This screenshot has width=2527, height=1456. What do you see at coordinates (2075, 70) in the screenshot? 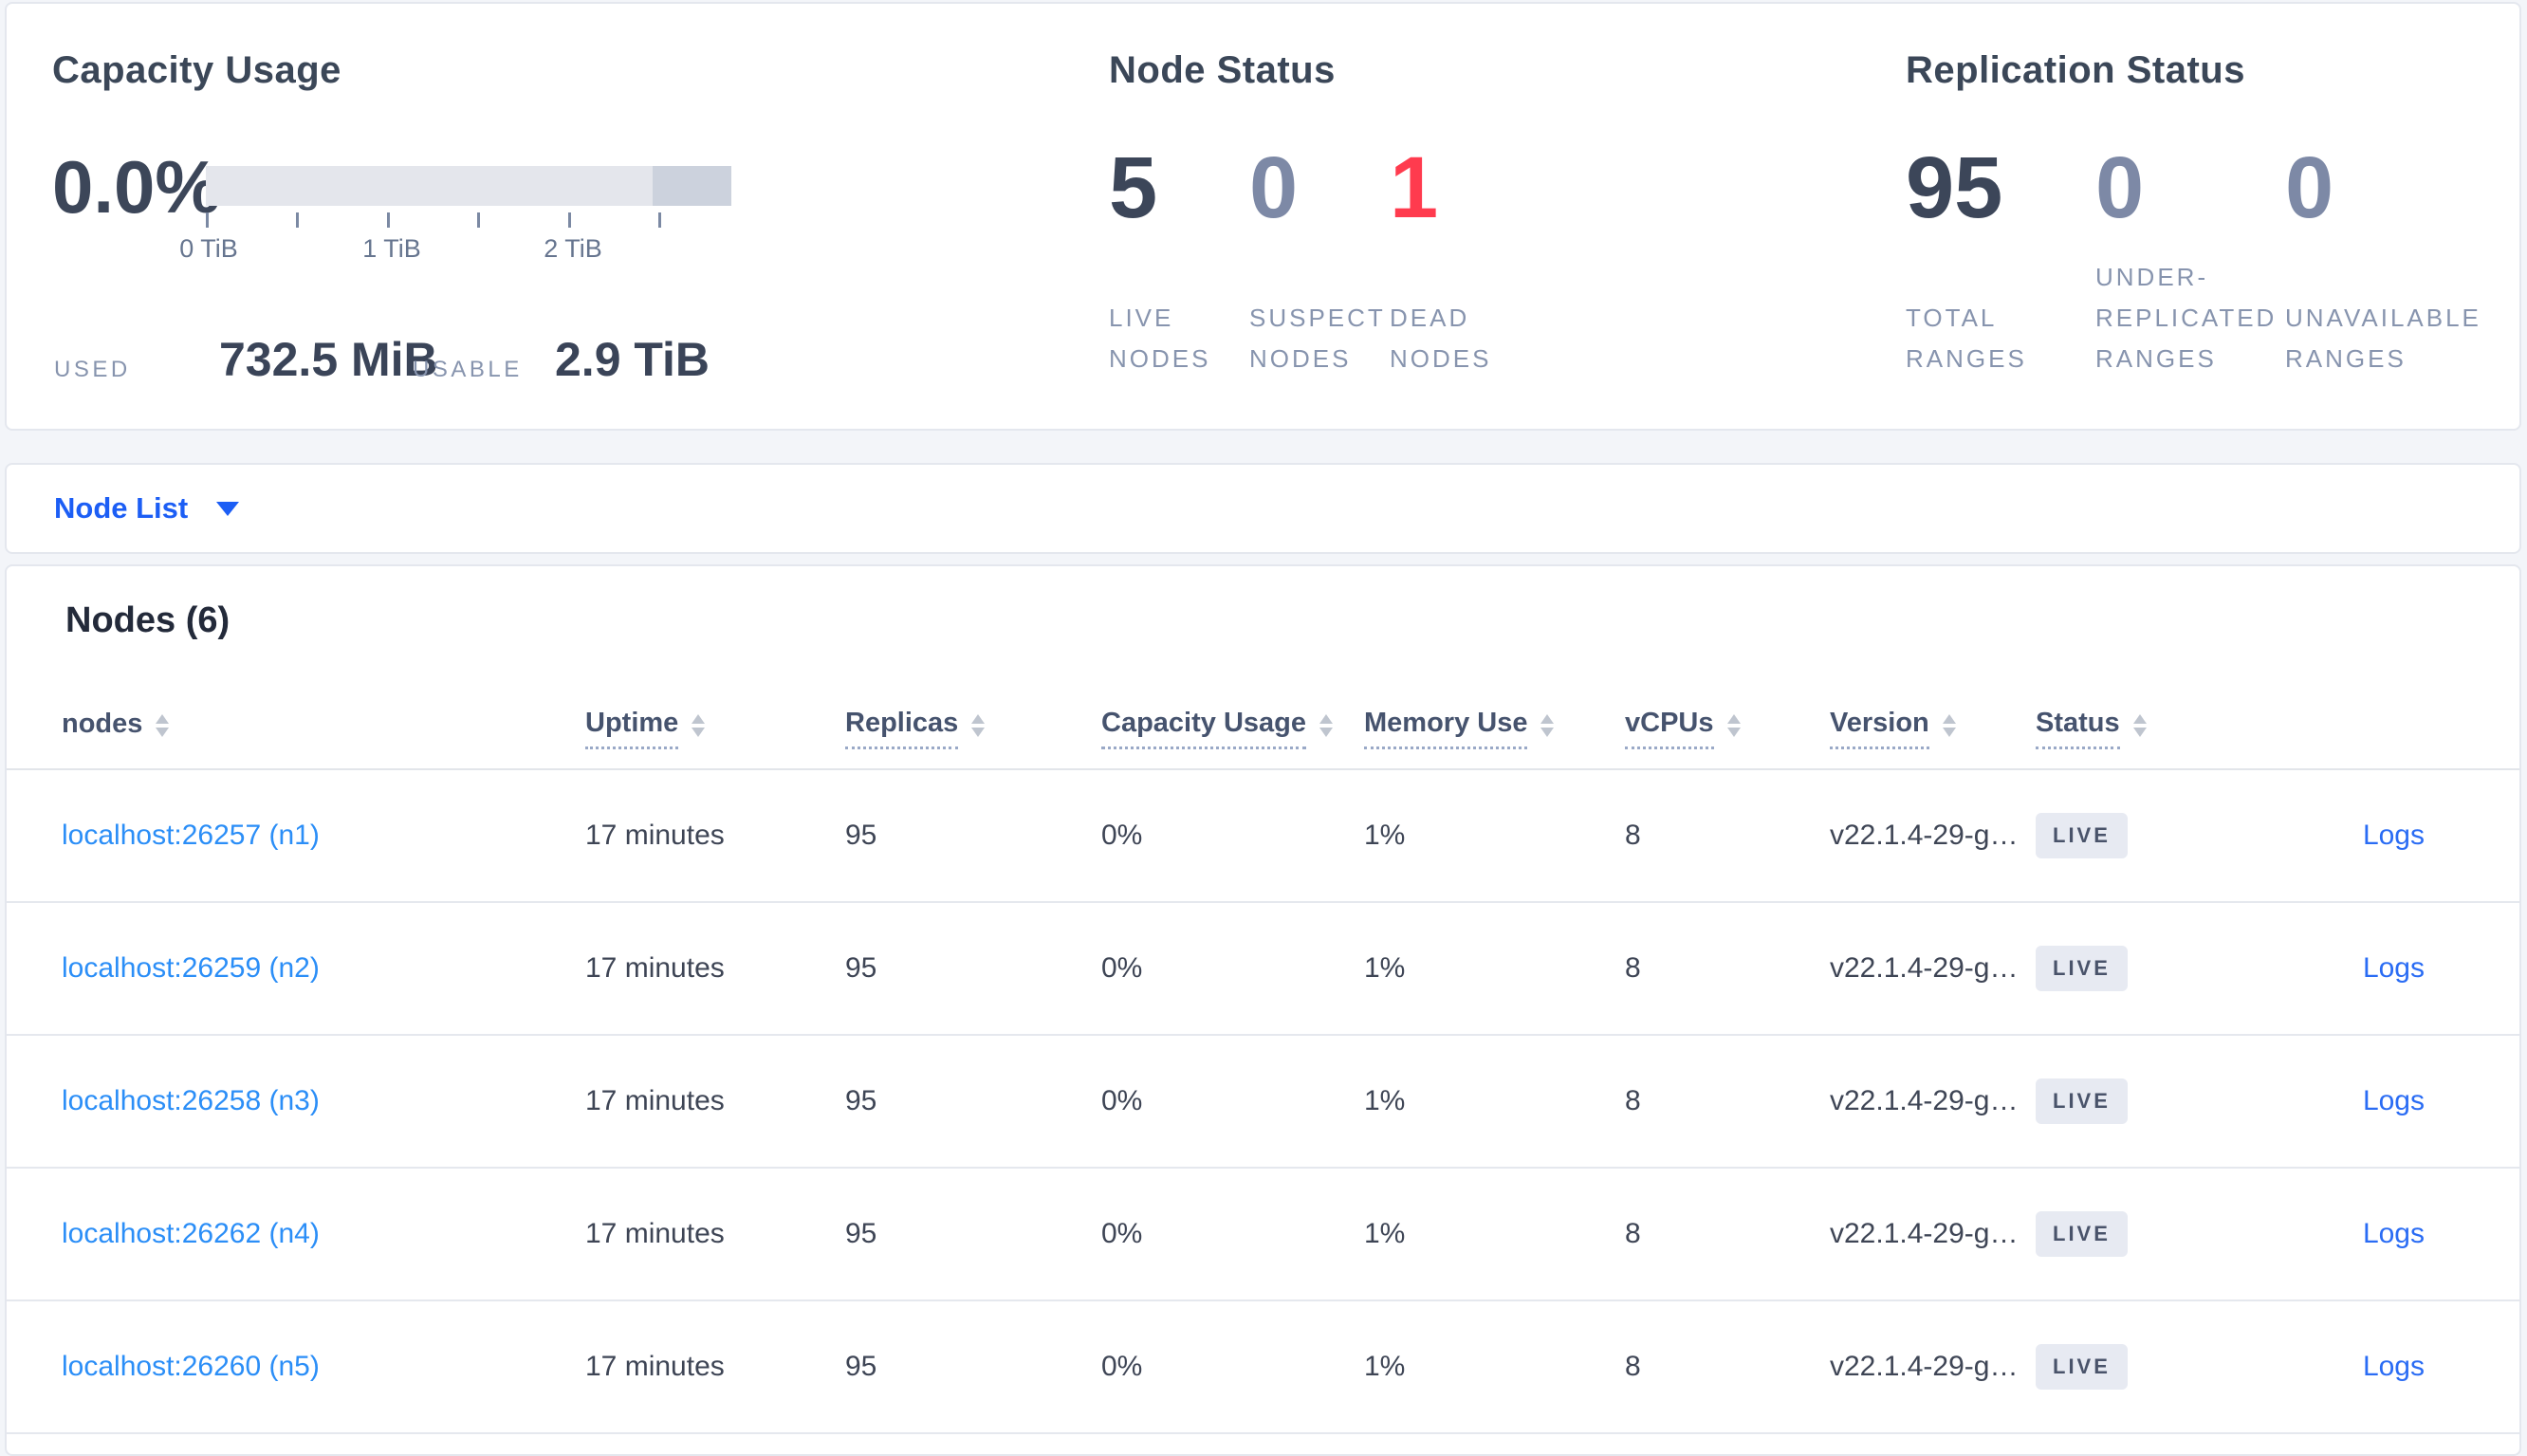
I see `replication-status-title: Replication Status` at bounding box center [2075, 70].